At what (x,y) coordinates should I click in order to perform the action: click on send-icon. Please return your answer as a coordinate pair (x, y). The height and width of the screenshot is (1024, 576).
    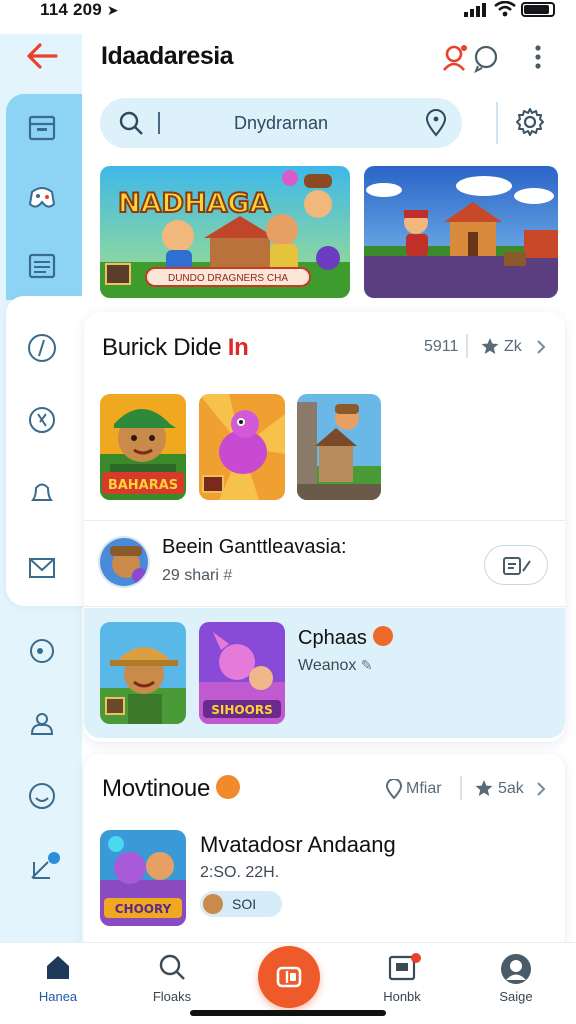
    Looking at the image, I should click on (42, 868).